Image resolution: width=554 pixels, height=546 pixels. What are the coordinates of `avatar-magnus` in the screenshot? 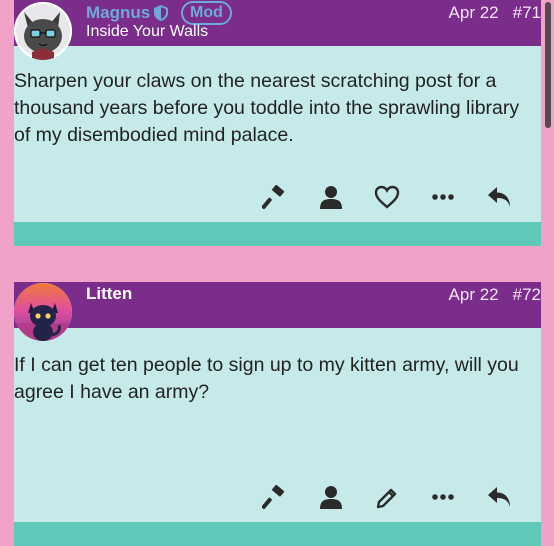 It's located at (43, 31).